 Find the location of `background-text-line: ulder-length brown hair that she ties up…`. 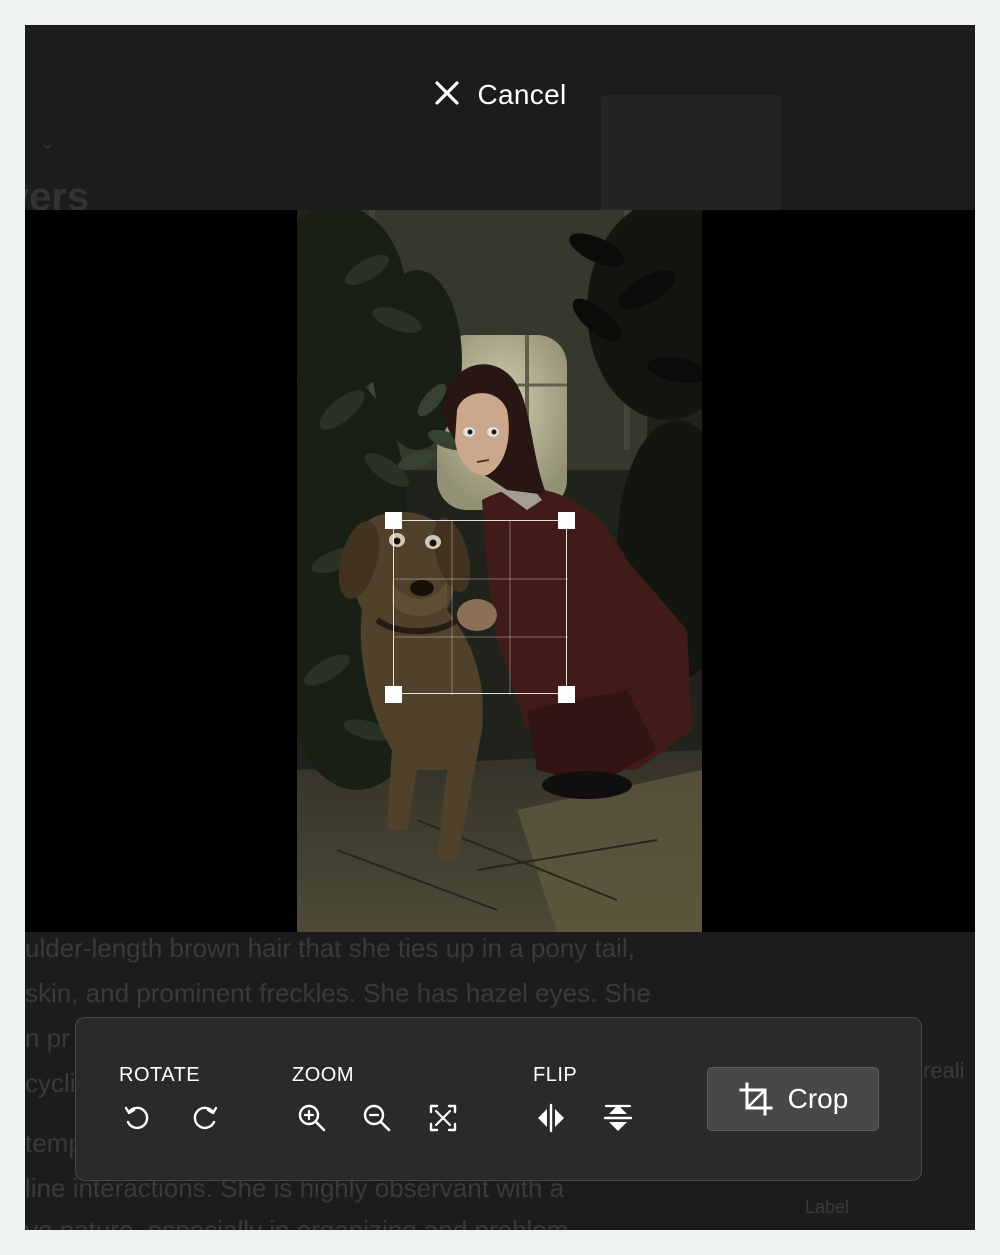

background-text-line: ulder-length brown hair that she ties up… is located at coordinates (330, 948).